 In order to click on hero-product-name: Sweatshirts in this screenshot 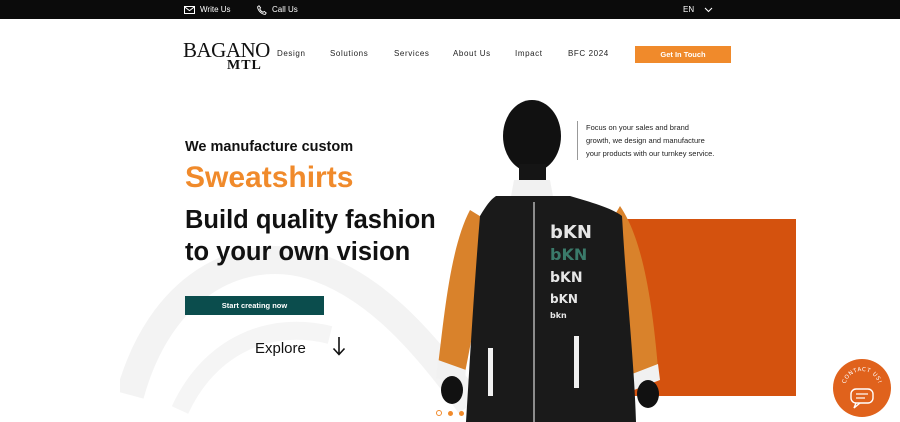, I will do `click(269, 177)`.